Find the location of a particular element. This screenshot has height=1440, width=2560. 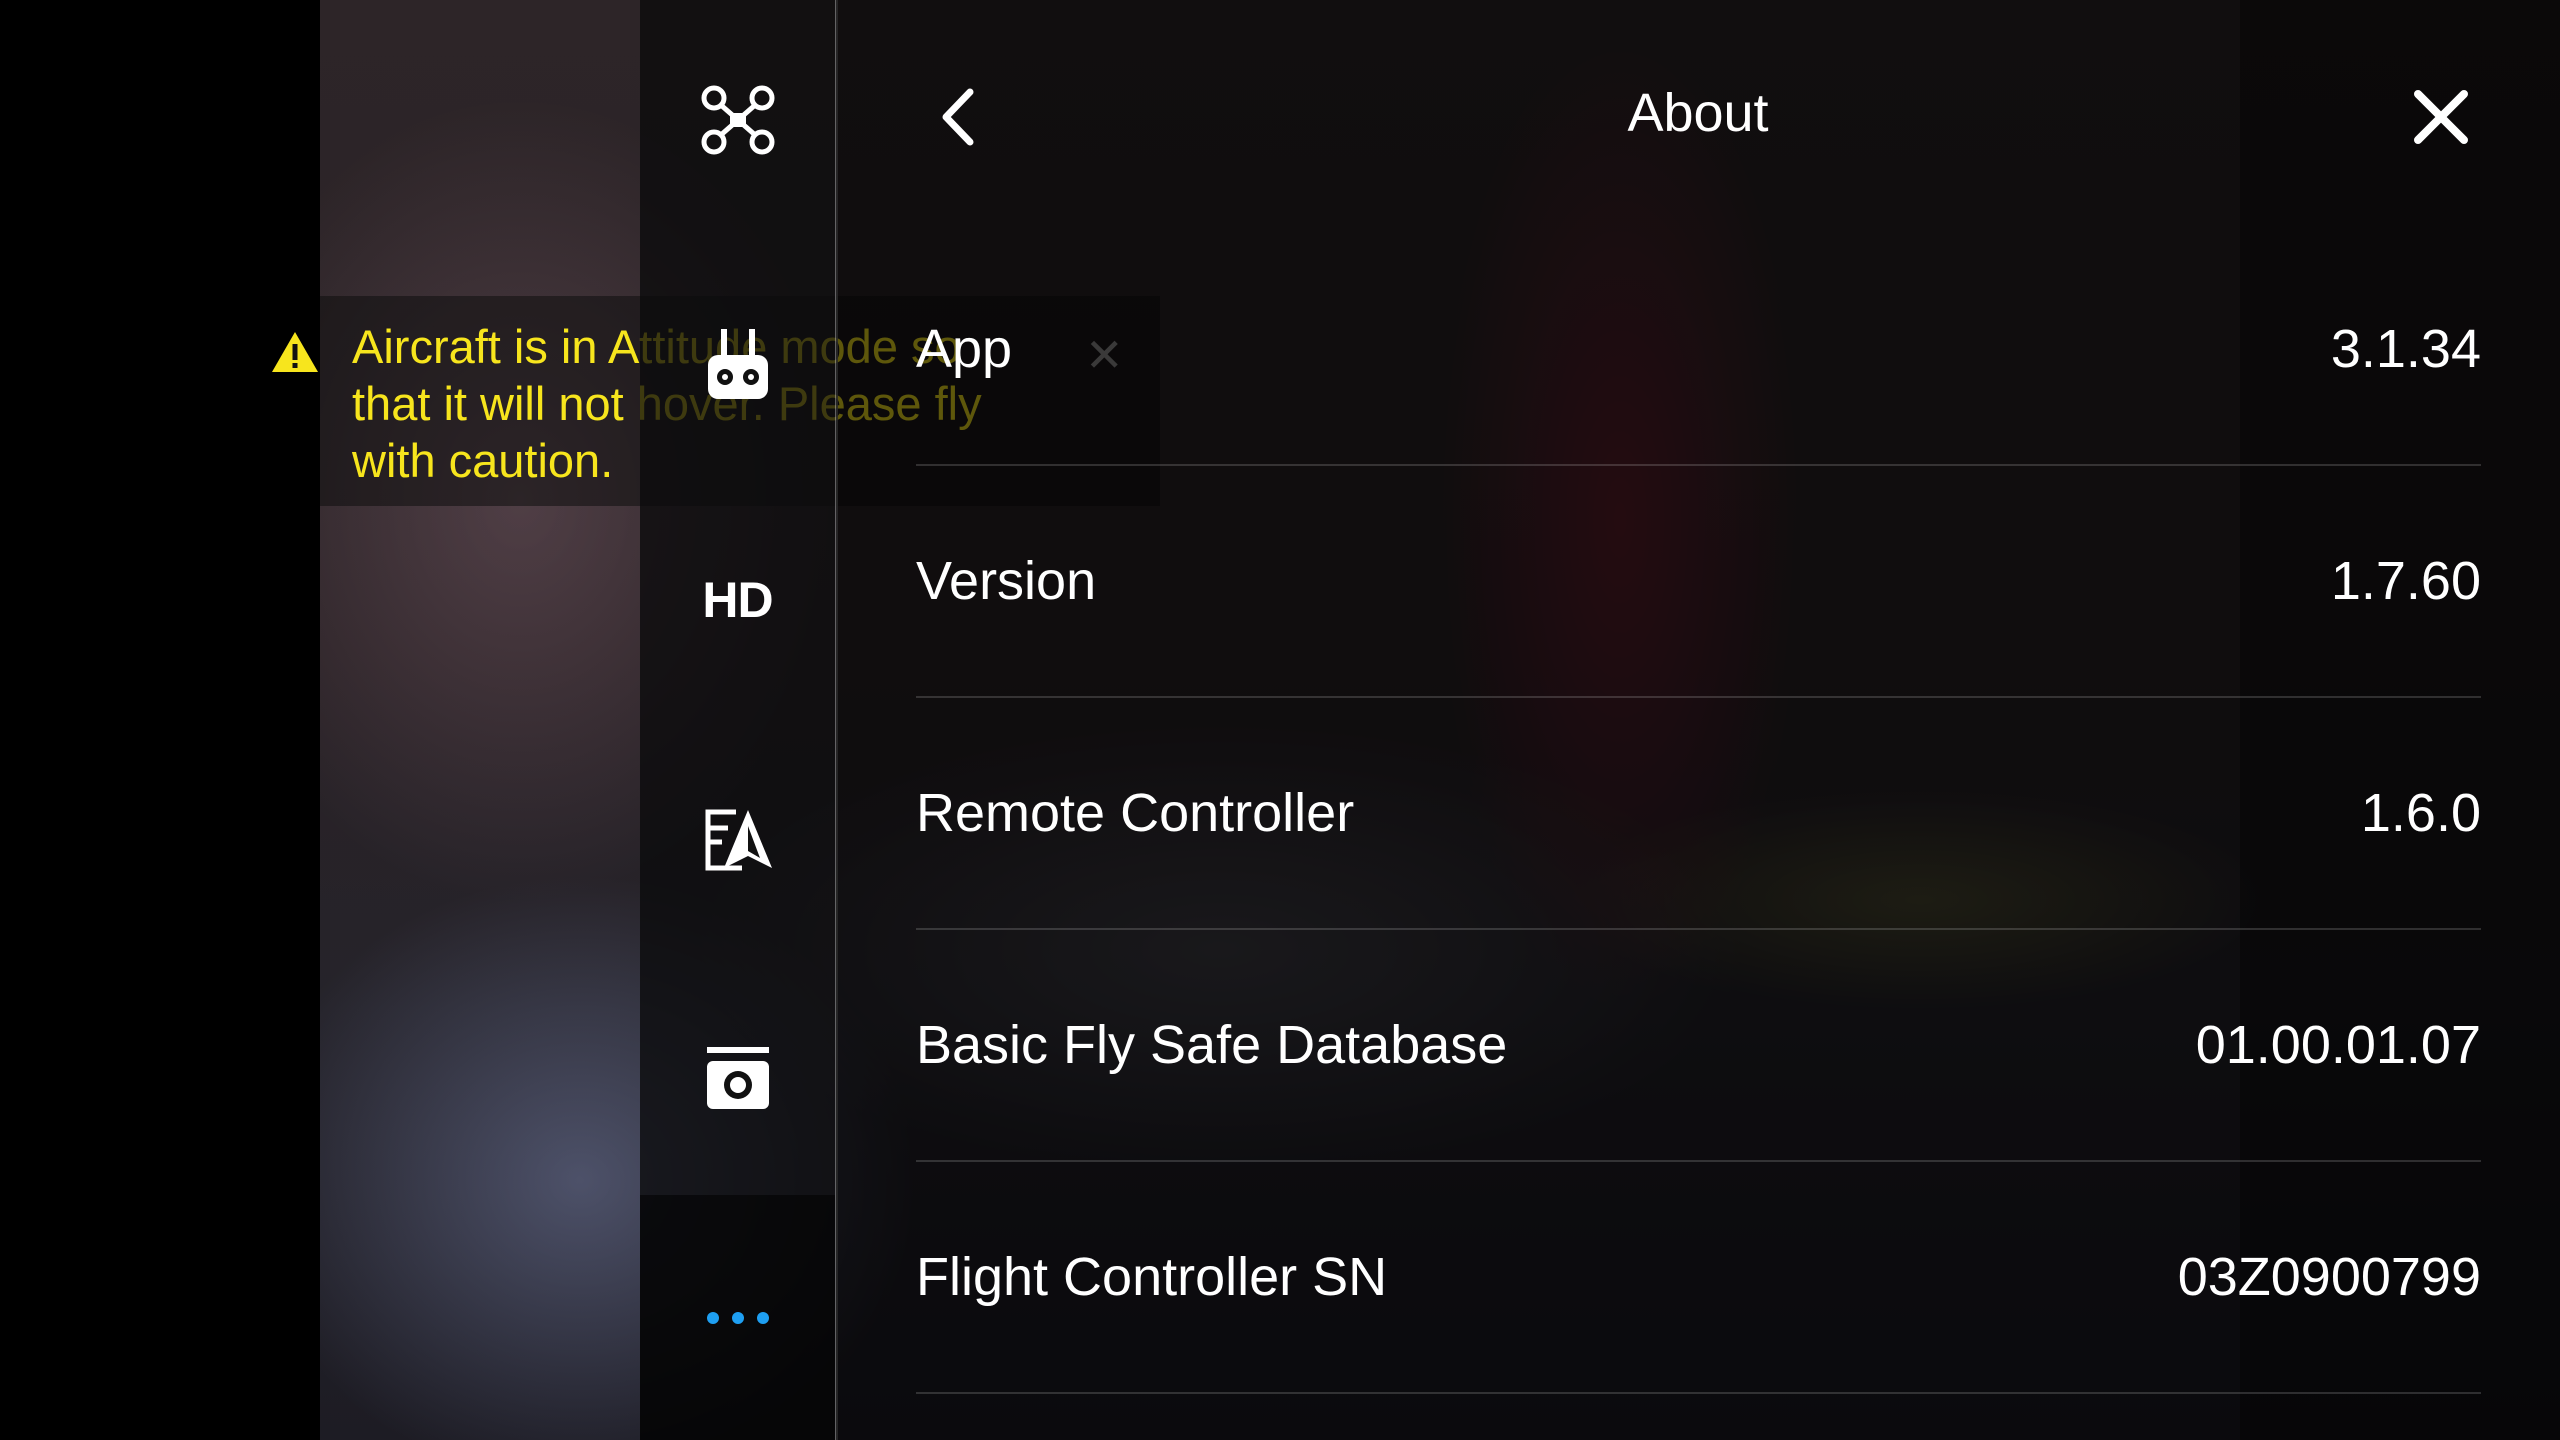

more-dots-icon is located at coordinates (737, 1317).